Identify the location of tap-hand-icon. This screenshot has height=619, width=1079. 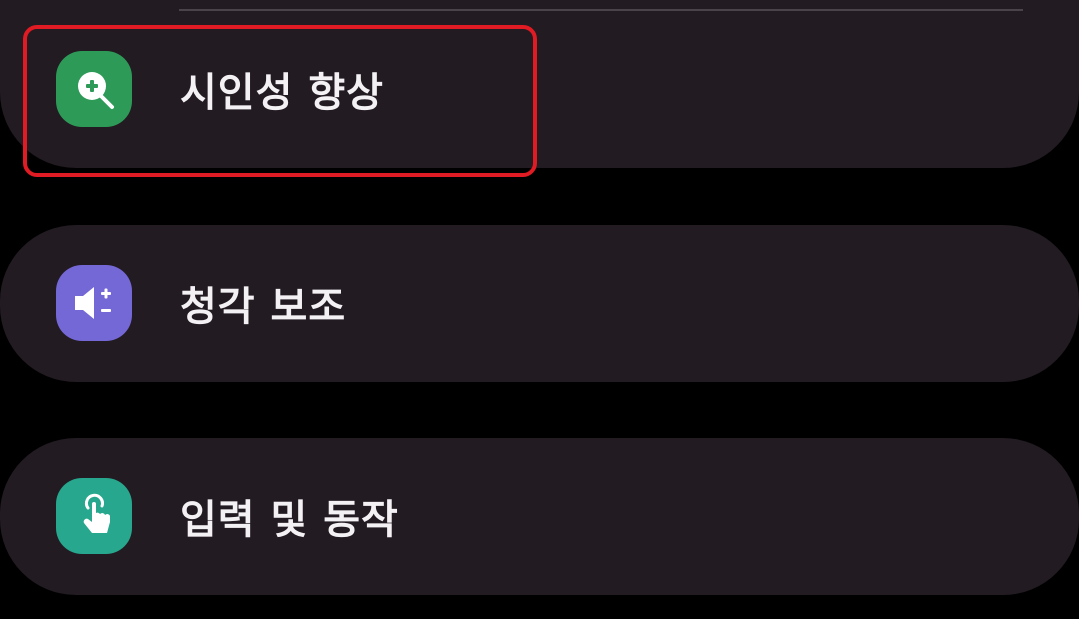
(94, 516).